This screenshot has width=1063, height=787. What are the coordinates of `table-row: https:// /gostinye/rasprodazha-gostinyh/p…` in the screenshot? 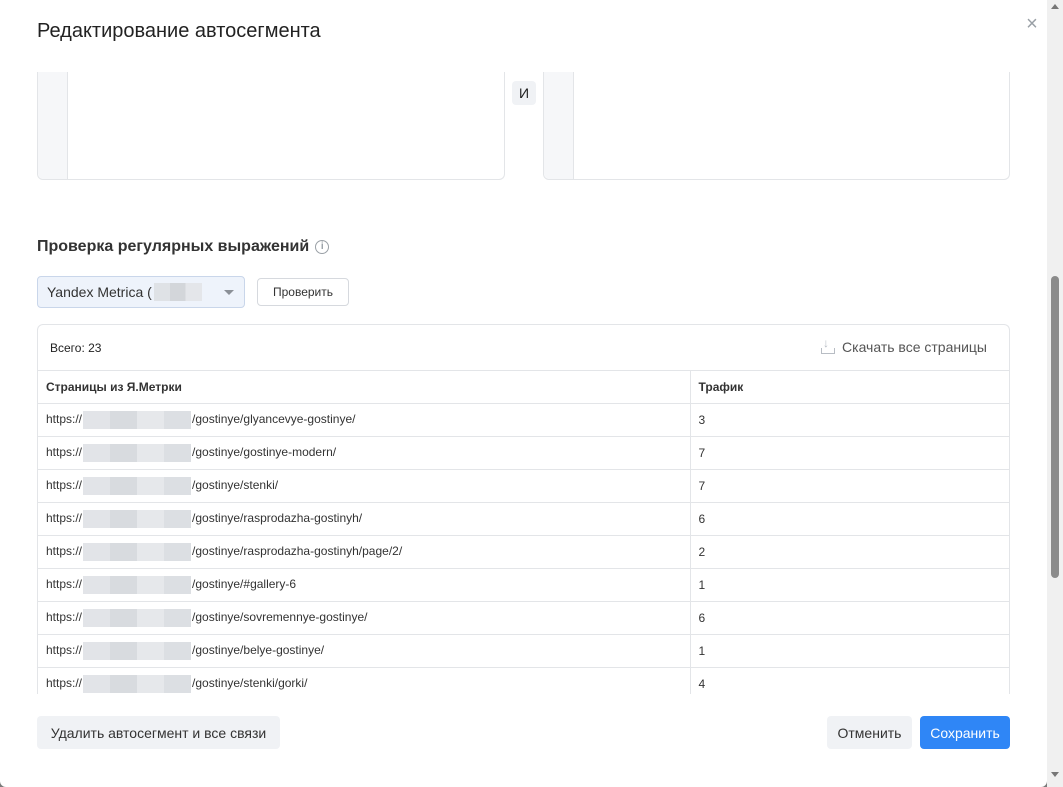 It's located at (523, 552).